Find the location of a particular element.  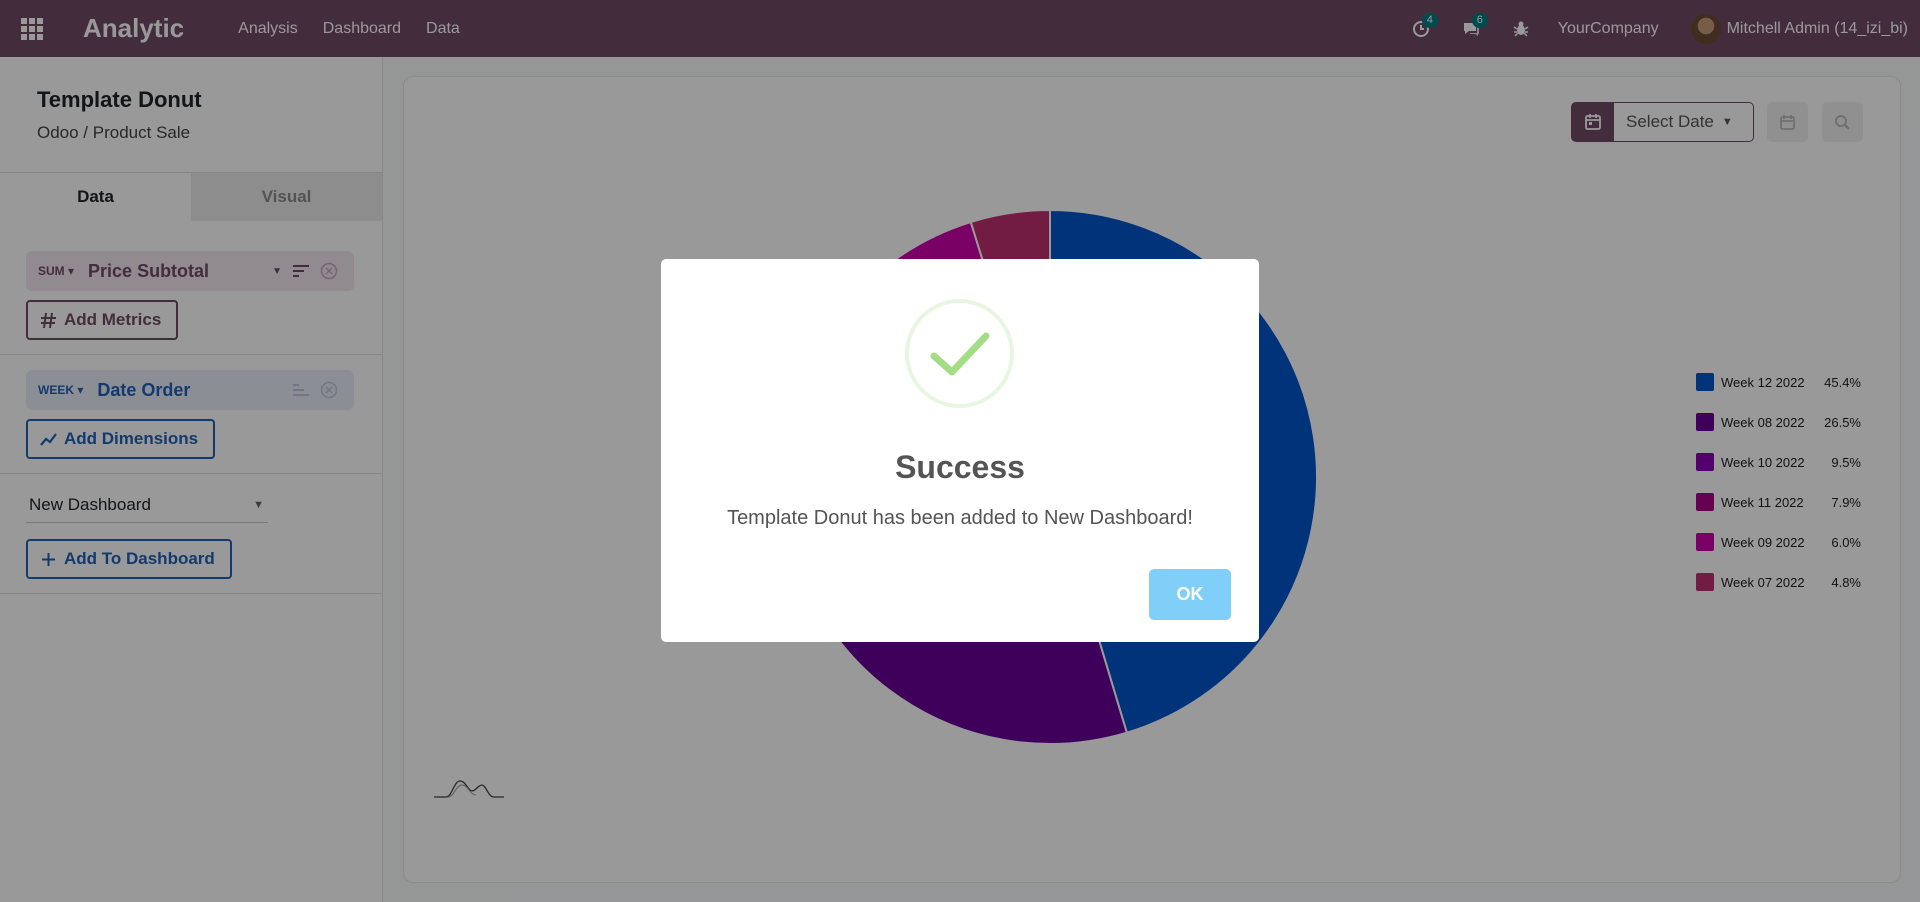

ok-button: OK is located at coordinates (1190, 594).